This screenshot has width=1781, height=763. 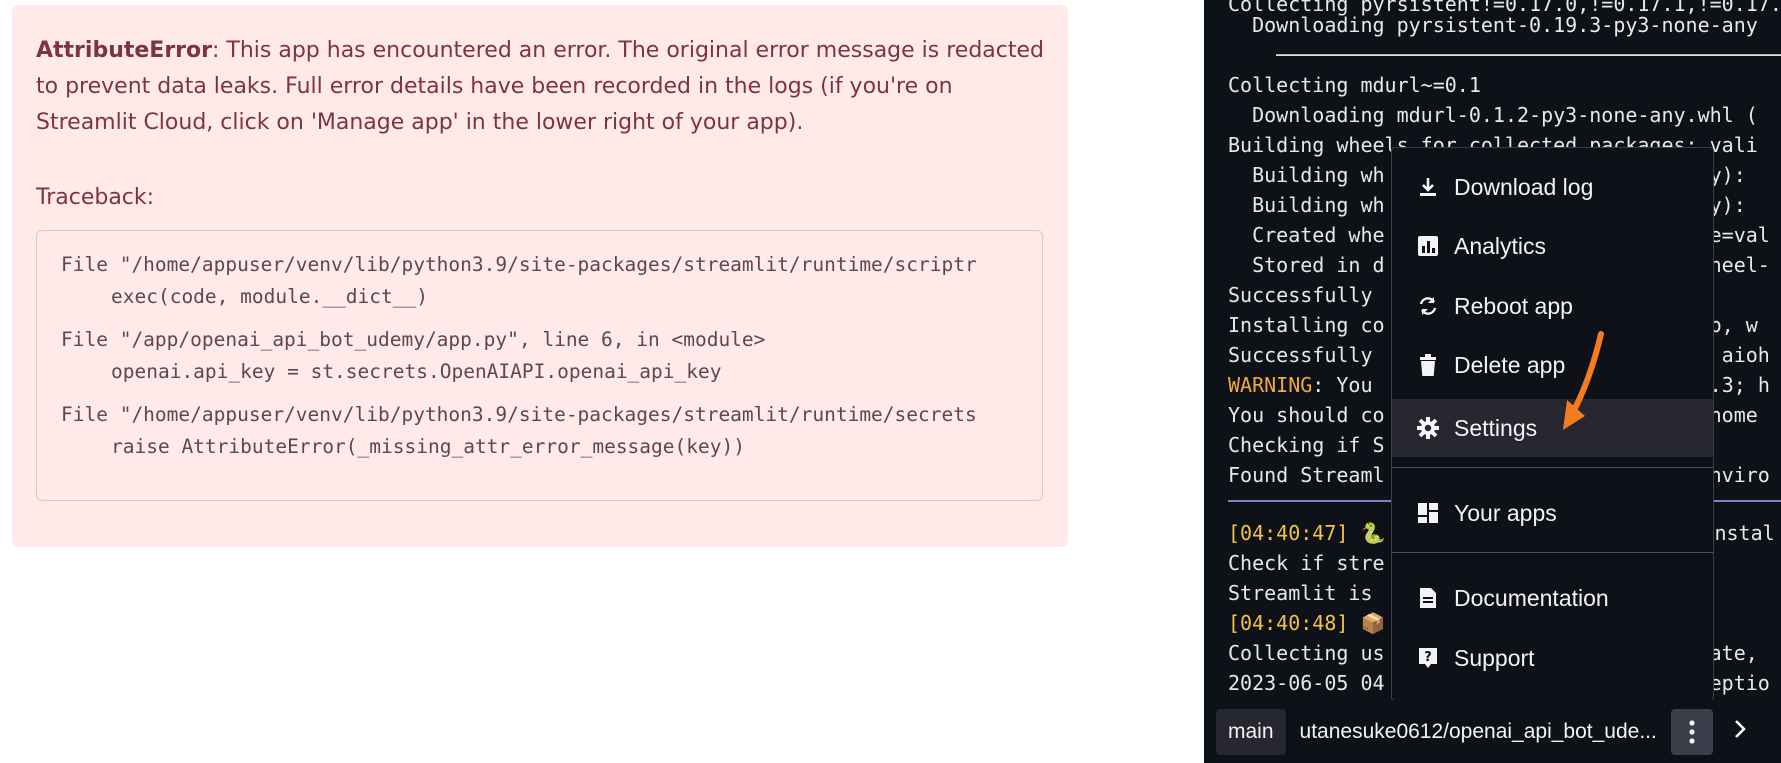 What do you see at coordinates (1288, 623) in the screenshot?
I see `timestamp: [04:40:48]` at bounding box center [1288, 623].